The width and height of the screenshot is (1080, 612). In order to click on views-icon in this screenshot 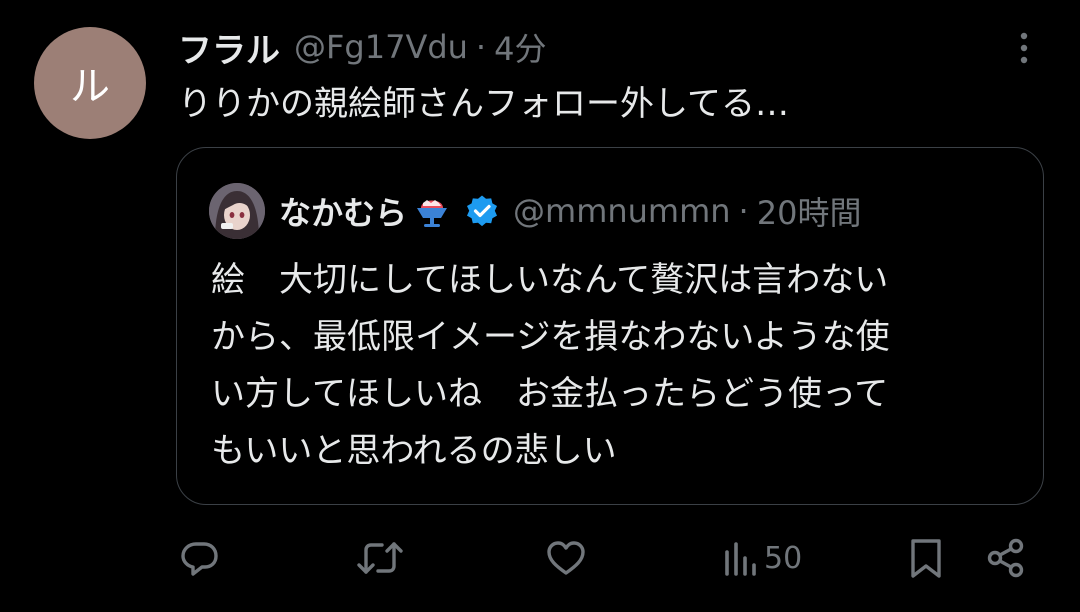, I will do `click(740, 559)`.